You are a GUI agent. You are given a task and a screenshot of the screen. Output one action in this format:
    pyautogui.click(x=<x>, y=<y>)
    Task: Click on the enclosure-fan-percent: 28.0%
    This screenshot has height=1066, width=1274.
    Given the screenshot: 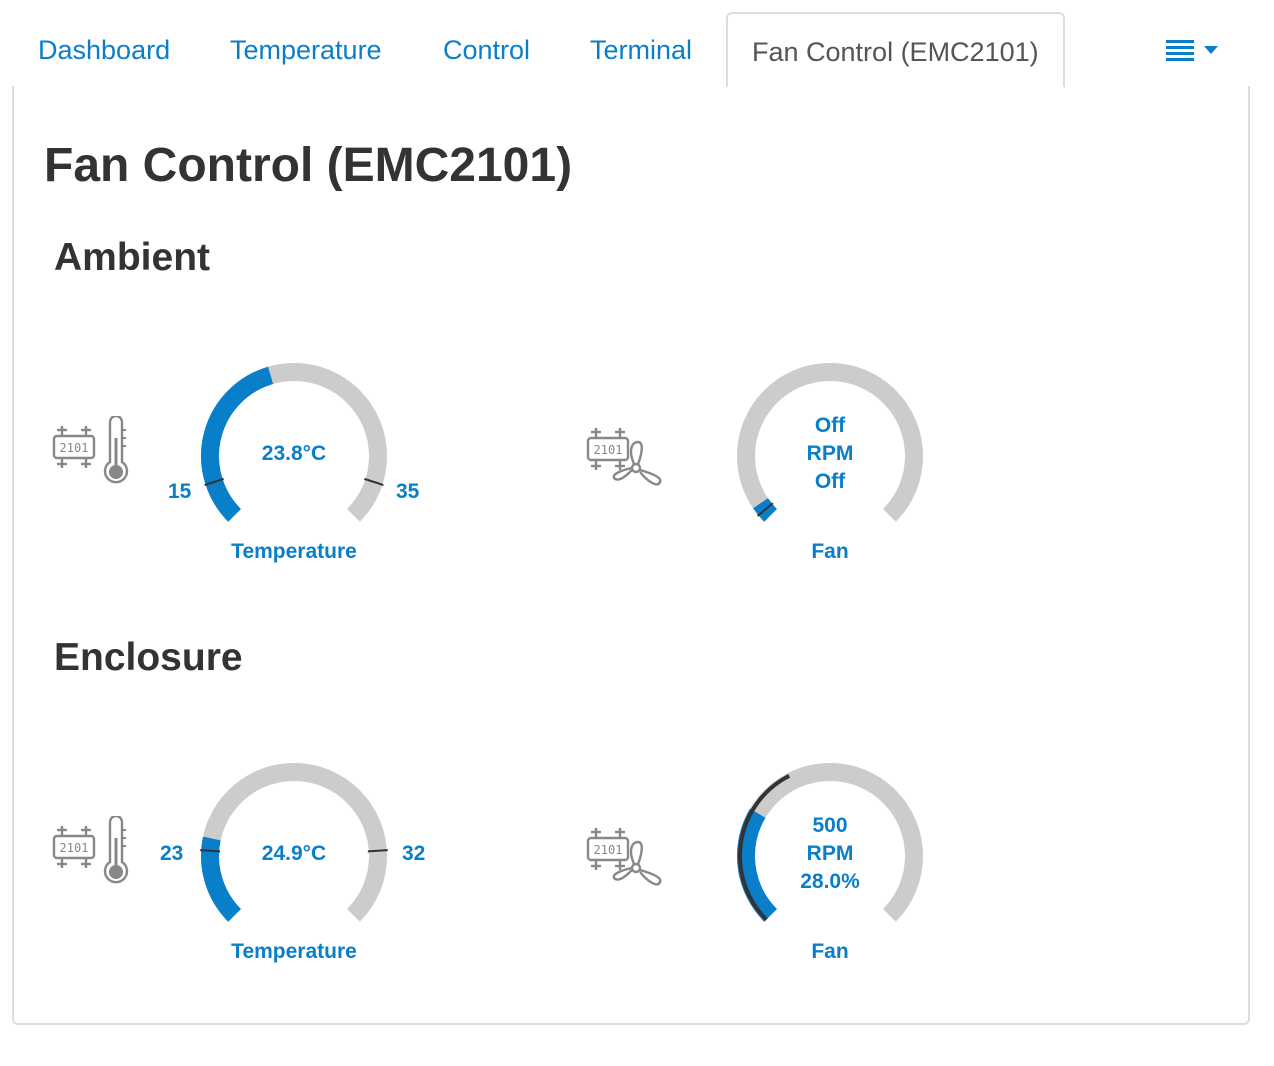 What is the action you would take?
    pyautogui.click(x=830, y=881)
    